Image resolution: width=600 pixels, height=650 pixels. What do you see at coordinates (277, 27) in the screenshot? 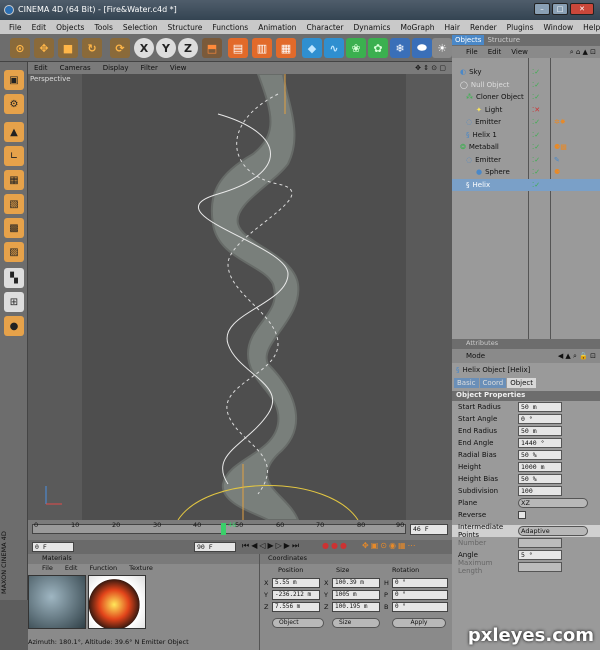
I see `menu-animation: Animation` at bounding box center [277, 27].